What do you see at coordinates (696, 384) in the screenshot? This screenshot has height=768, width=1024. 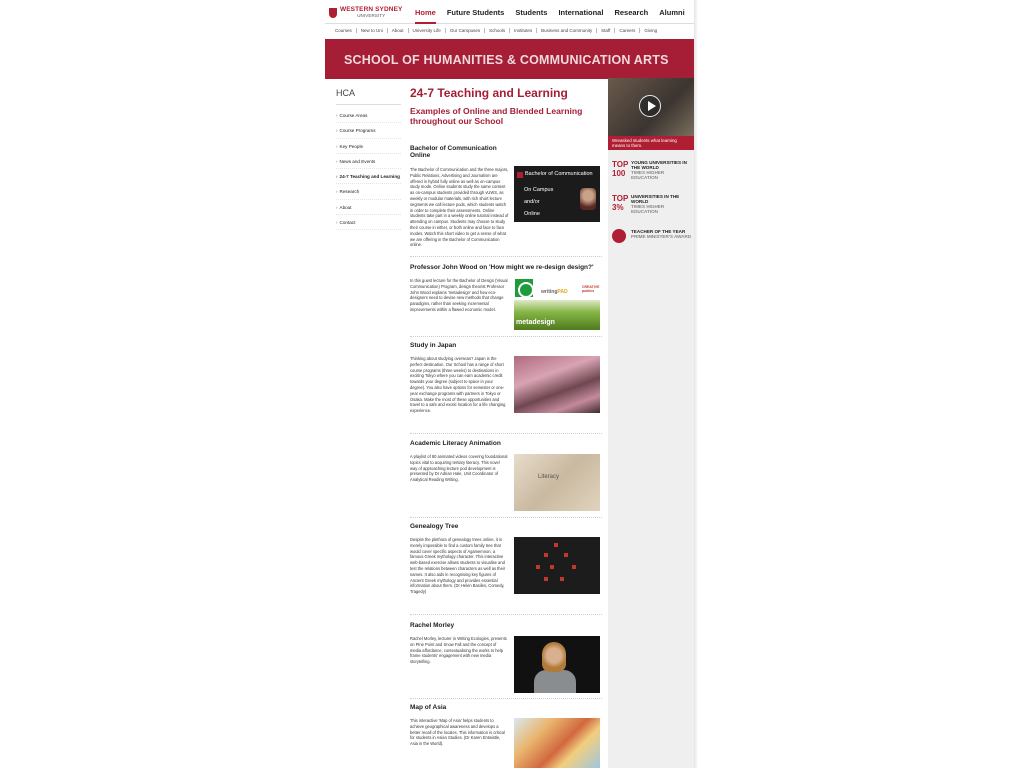 I see `page-shadow` at bounding box center [696, 384].